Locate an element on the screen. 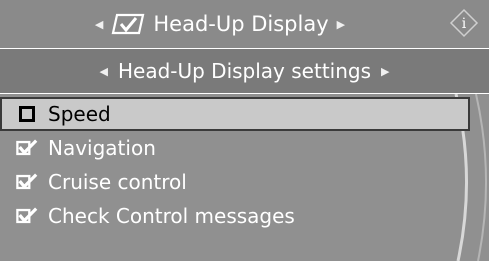 This screenshot has width=489, height=261. list-item-label: Navigation is located at coordinates (102, 148).